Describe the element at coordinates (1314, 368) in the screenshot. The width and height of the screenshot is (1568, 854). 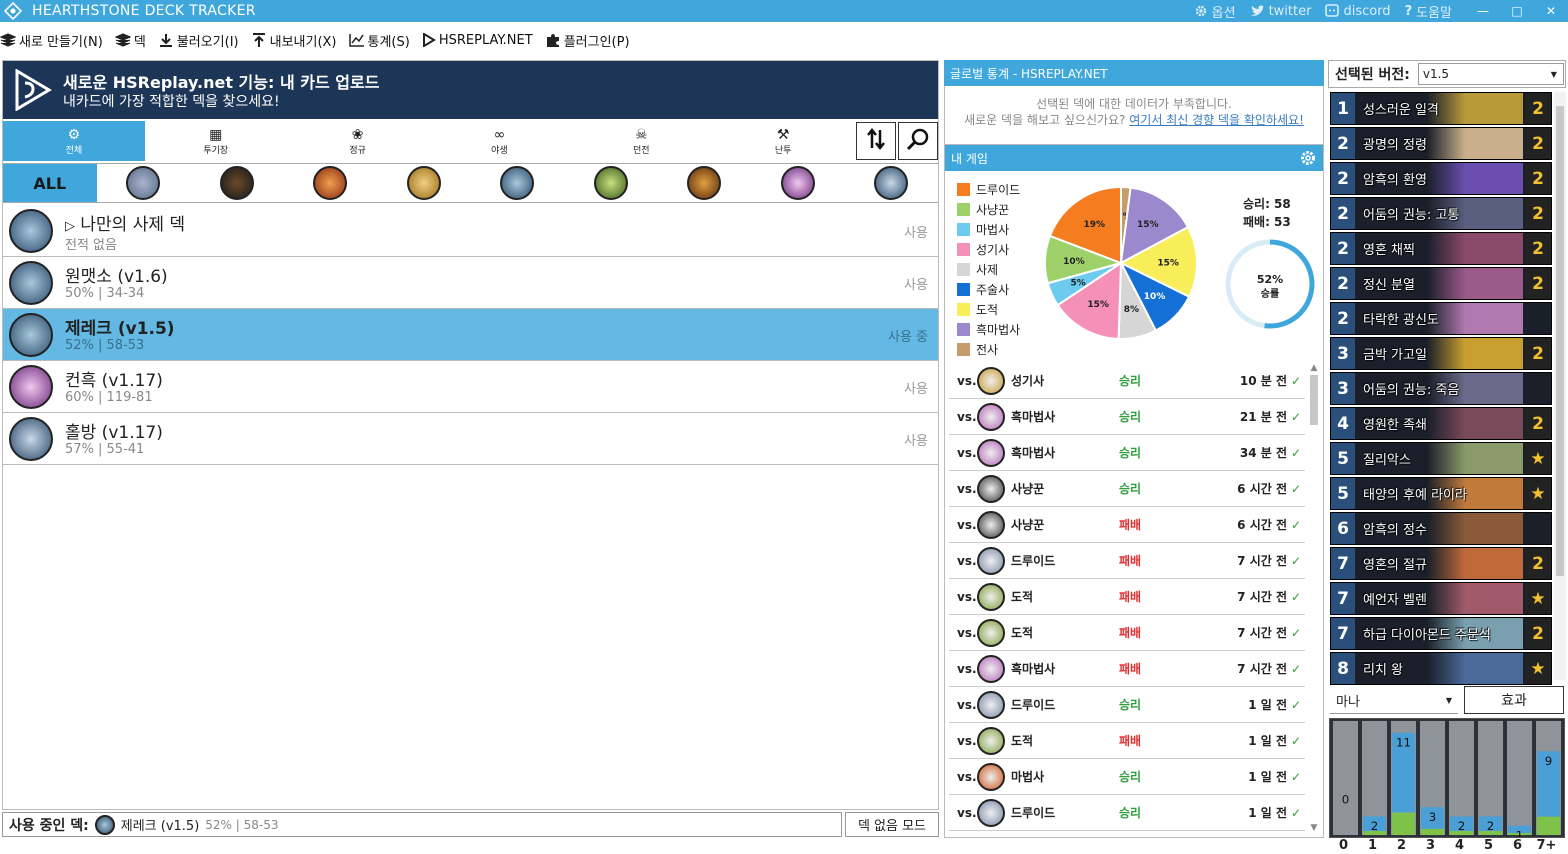
I see `scroll-up-icon: ▲` at that location.